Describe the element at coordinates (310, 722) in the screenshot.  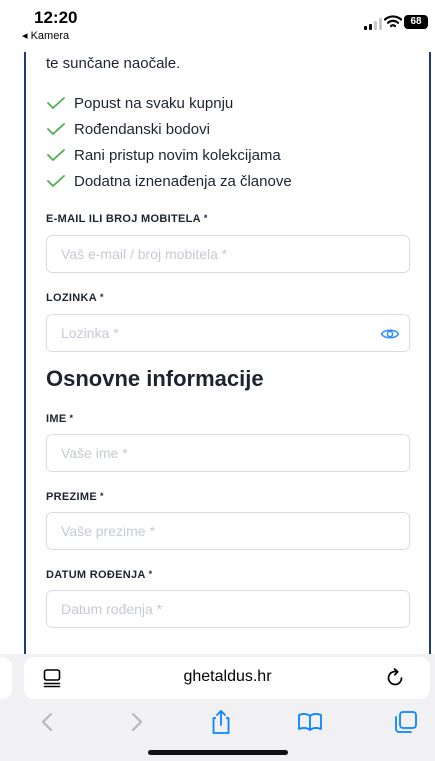
I see `book-icon` at that location.